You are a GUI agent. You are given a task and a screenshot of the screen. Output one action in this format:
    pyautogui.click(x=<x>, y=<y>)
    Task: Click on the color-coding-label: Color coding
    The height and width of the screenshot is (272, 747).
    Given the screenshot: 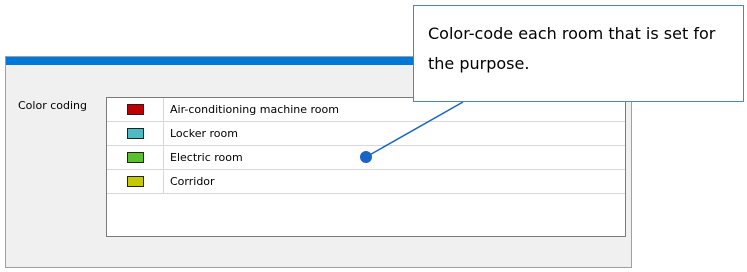 What is the action you would take?
    pyautogui.click(x=52, y=105)
    